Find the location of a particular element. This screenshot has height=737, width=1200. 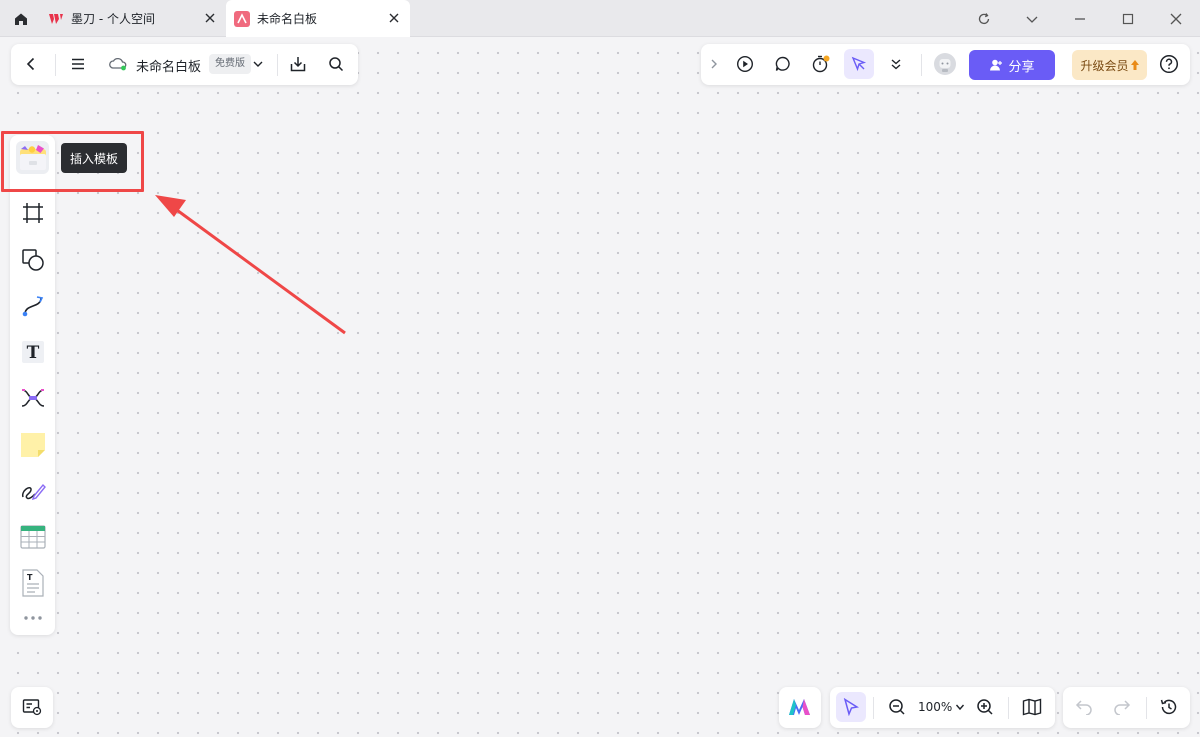

tab-label: 未命名白板 is located at coordinates (287, 19).